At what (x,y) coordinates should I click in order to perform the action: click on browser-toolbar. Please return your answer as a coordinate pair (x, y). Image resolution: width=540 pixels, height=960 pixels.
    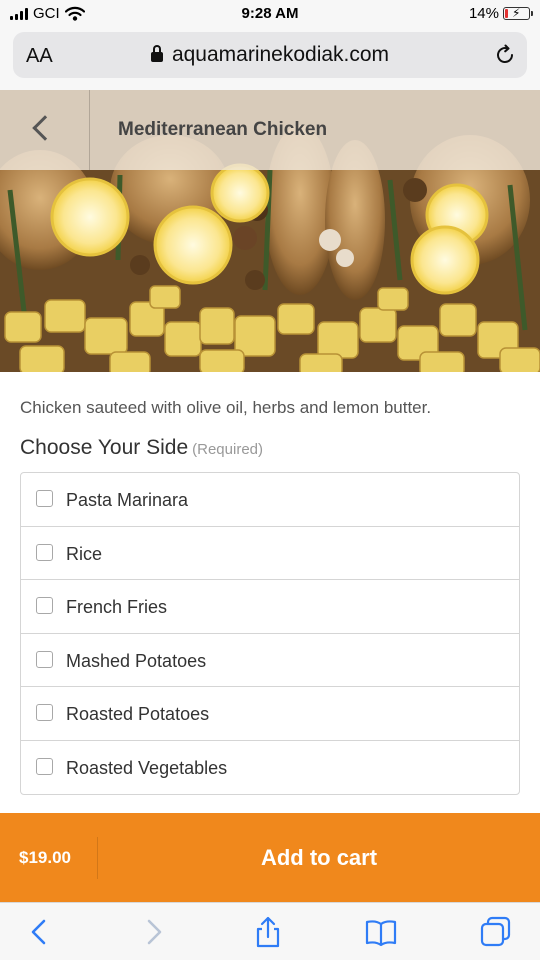
    Looking at the image, I should click on (270, 931).